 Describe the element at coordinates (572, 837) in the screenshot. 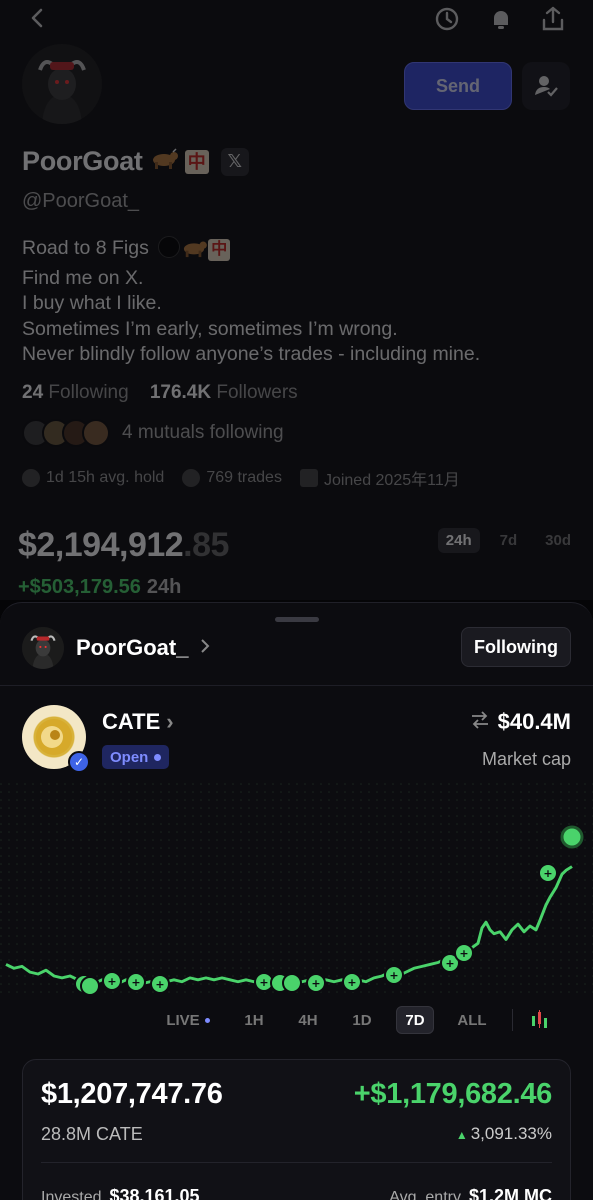

I see `current-price-dot` at that location.